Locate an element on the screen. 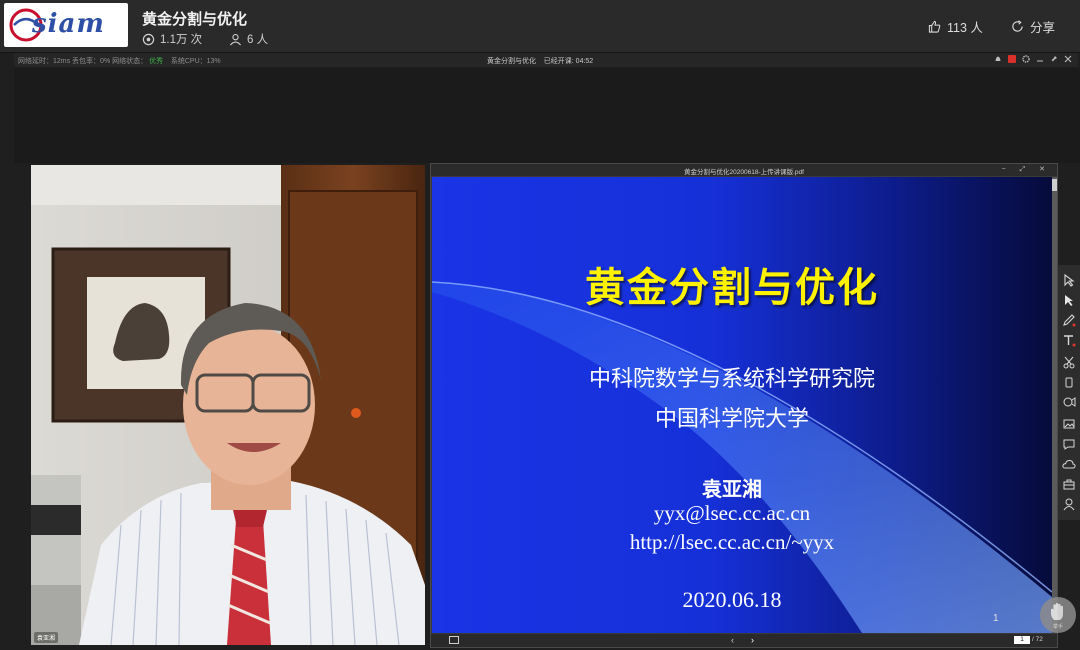  network-stats-text: 网络延时：12ms 丢包率：0% 网络状态： is located at coordinates (83, 61).